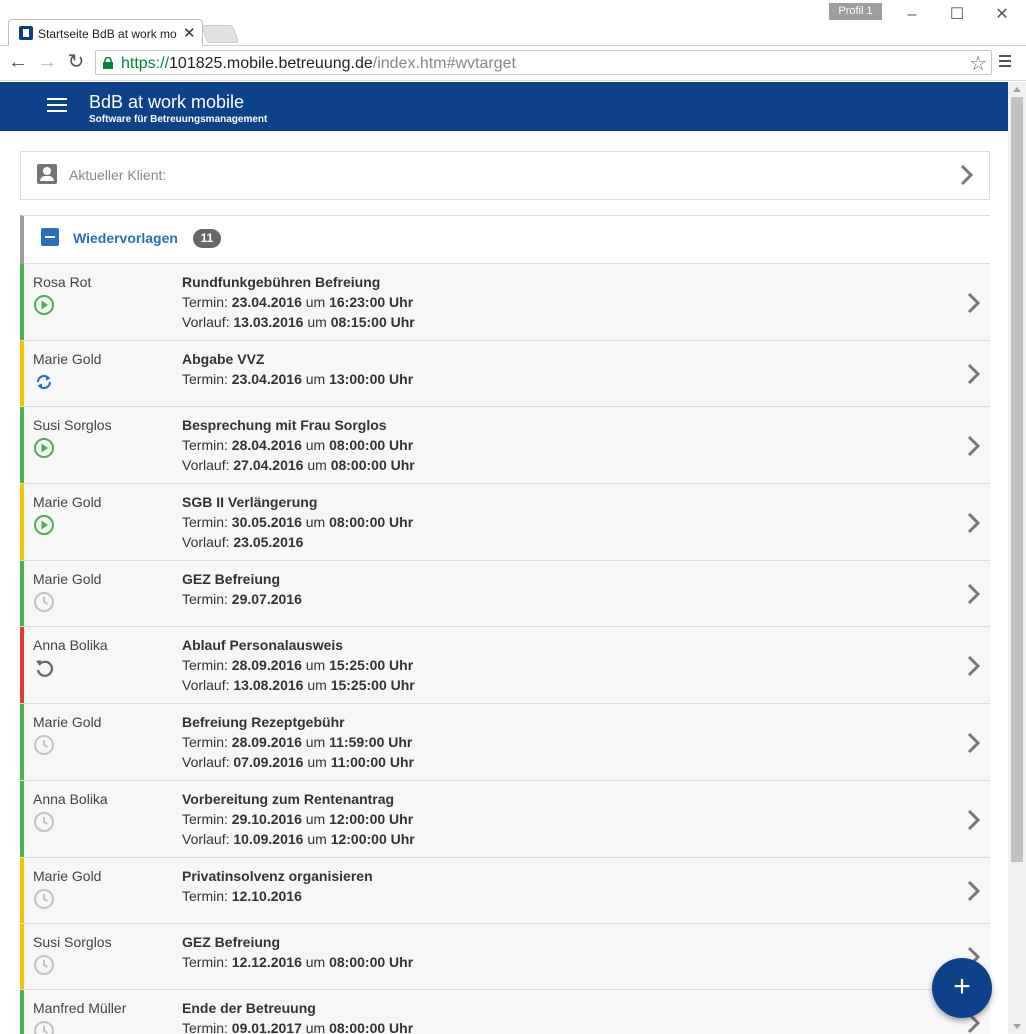  What do you see at coordinates (18, 62) in the screenshot?
I see `back-arrow-icon: ←` at bounding box center [18, 62].